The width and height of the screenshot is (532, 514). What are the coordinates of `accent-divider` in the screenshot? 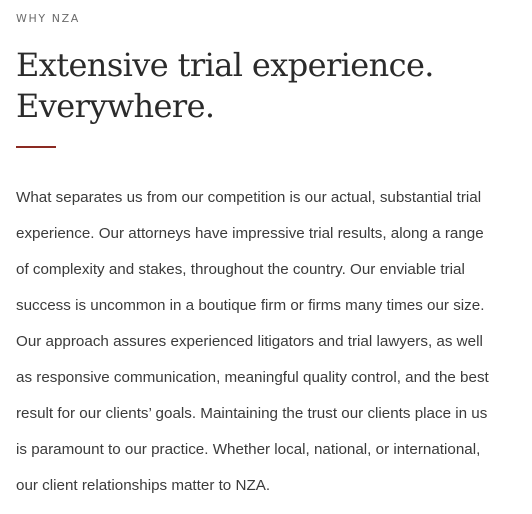 It's located at (36, 147).